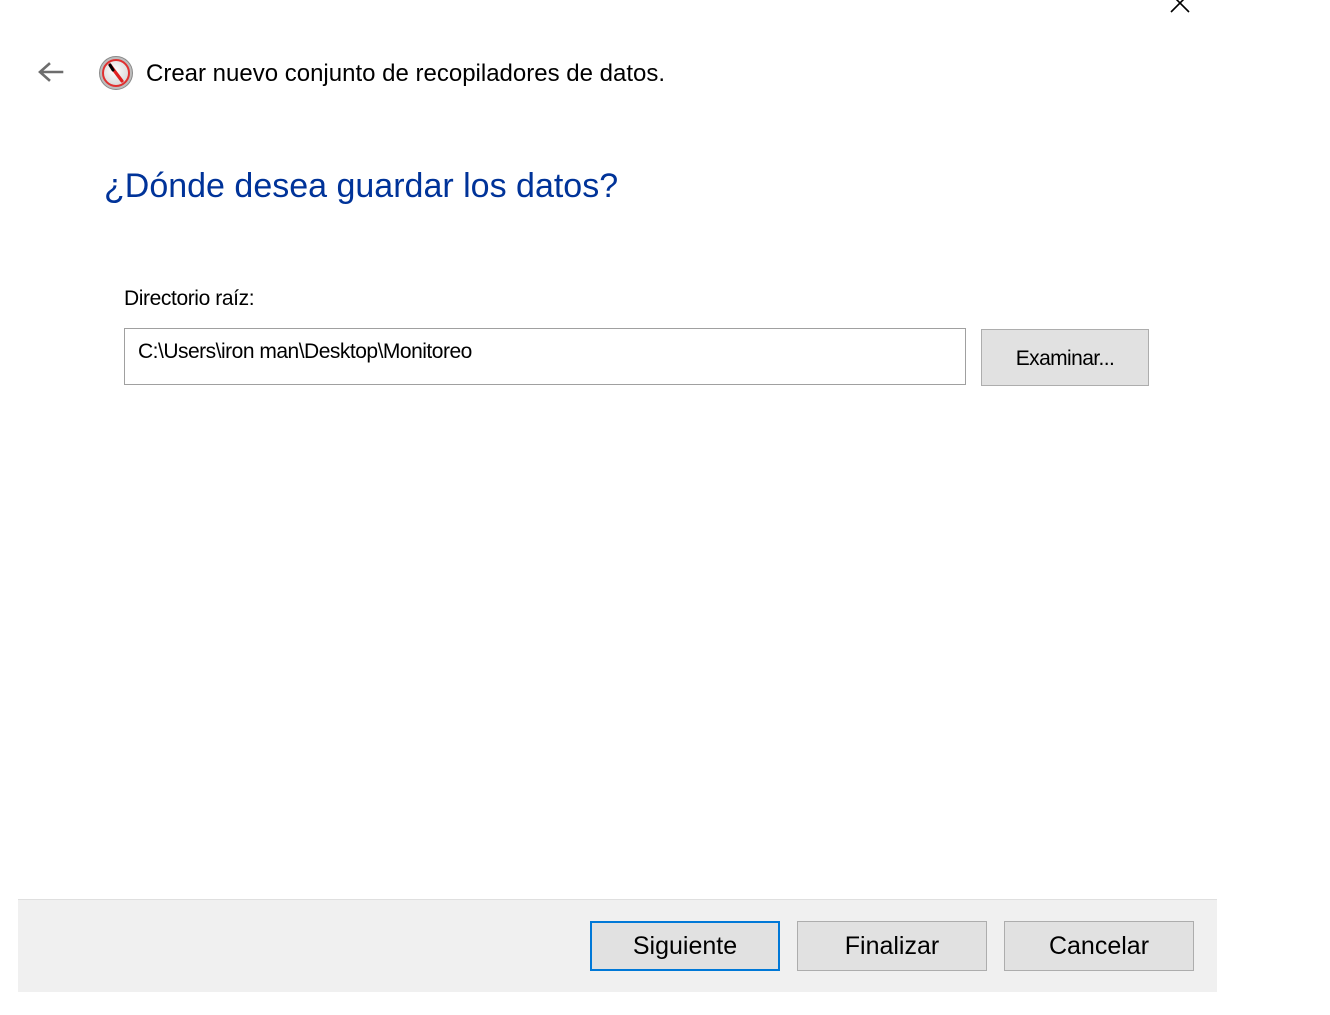  What do you see at coordinates (685, 946) in the screenshot?
I see `next-button: Siguiente` at bounding box center [685, 946].